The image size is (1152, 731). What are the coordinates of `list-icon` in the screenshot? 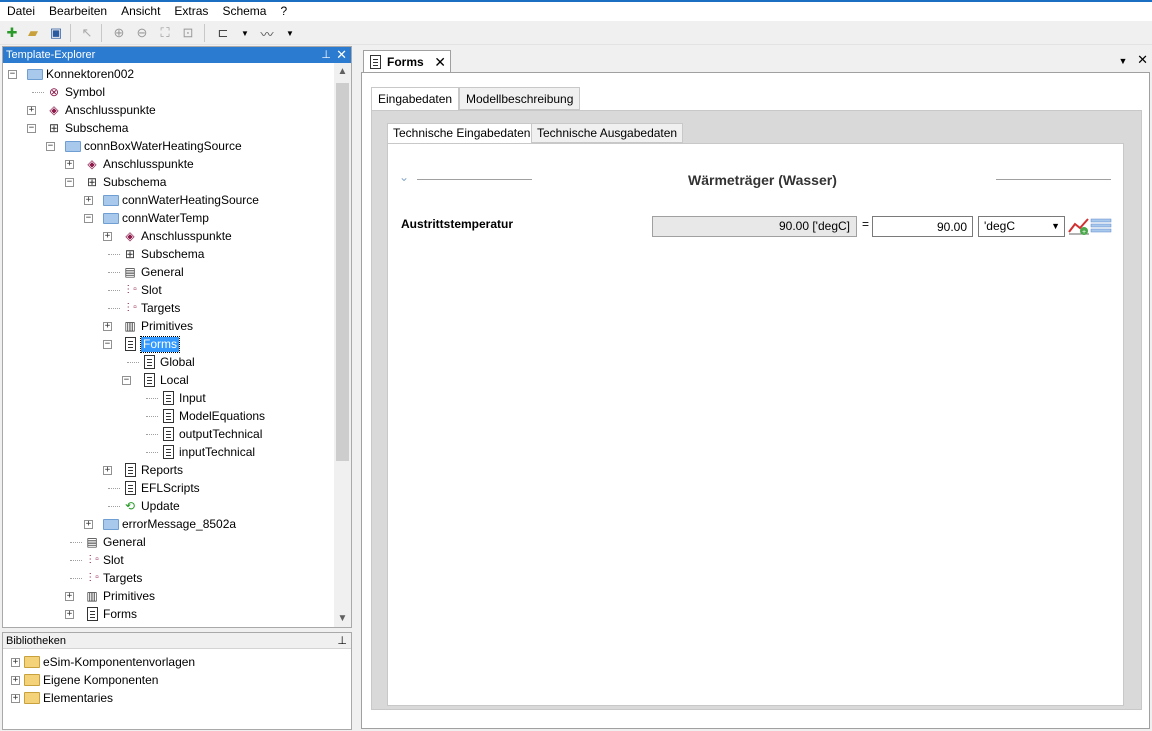 It's located at (1101, 226).